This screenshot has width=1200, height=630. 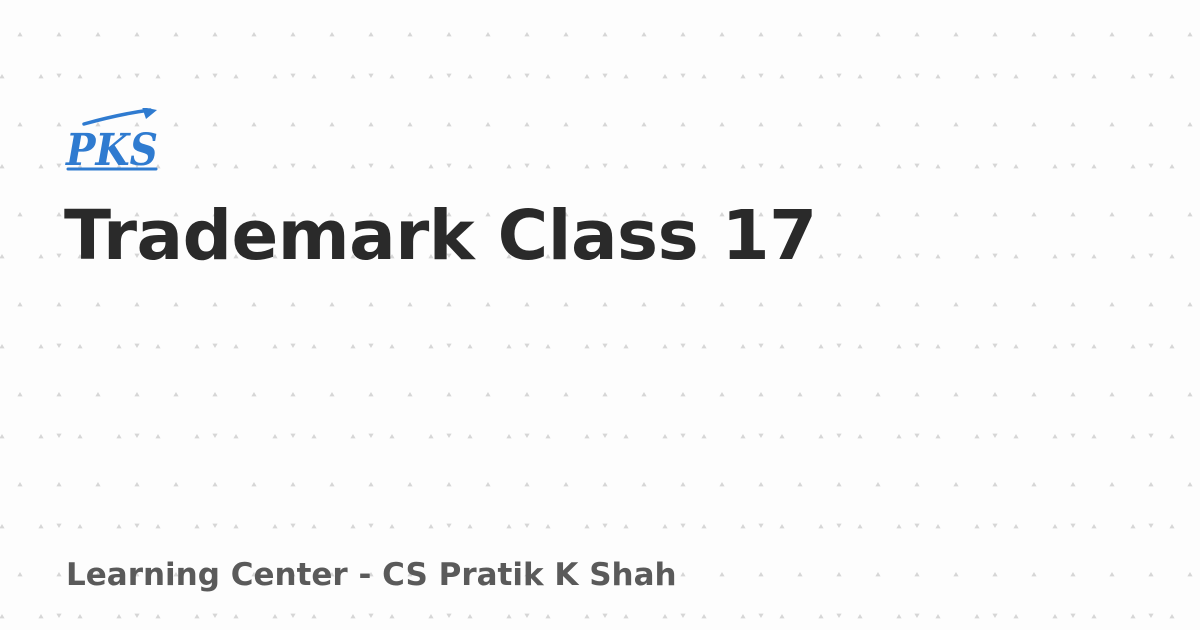 I want to click on page-title: Trademark Class 17, so click(x=440, y=236).